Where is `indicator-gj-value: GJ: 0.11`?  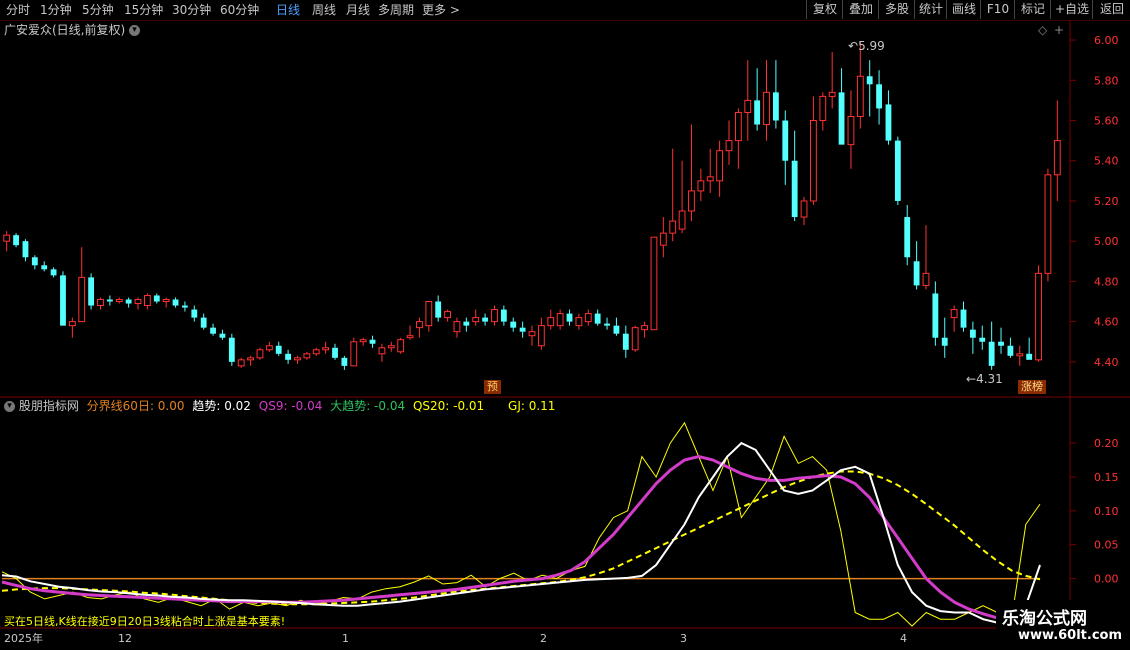 indicator-gj-value: GJ: 0.11 is located at coordinates (532, 406).